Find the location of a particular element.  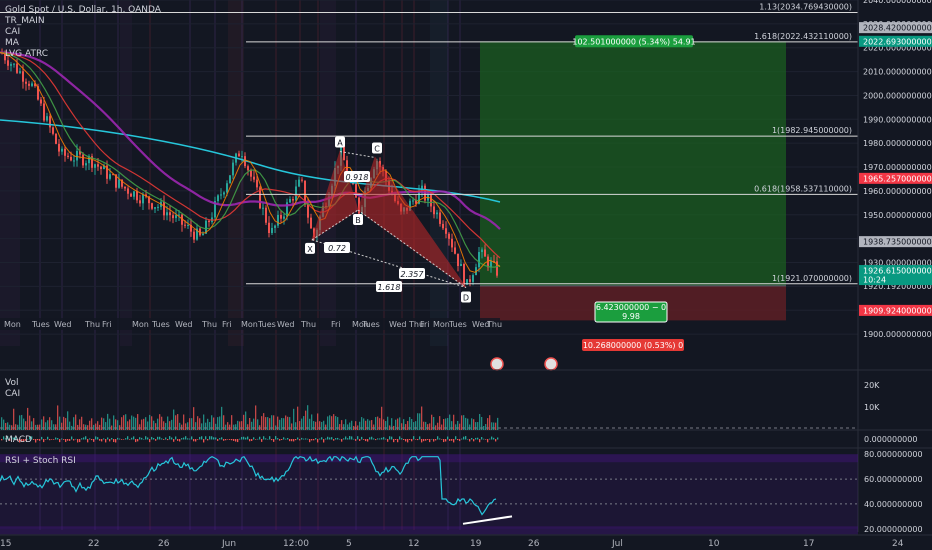

indicator-ma: MA is located at coordinates (83, 43).